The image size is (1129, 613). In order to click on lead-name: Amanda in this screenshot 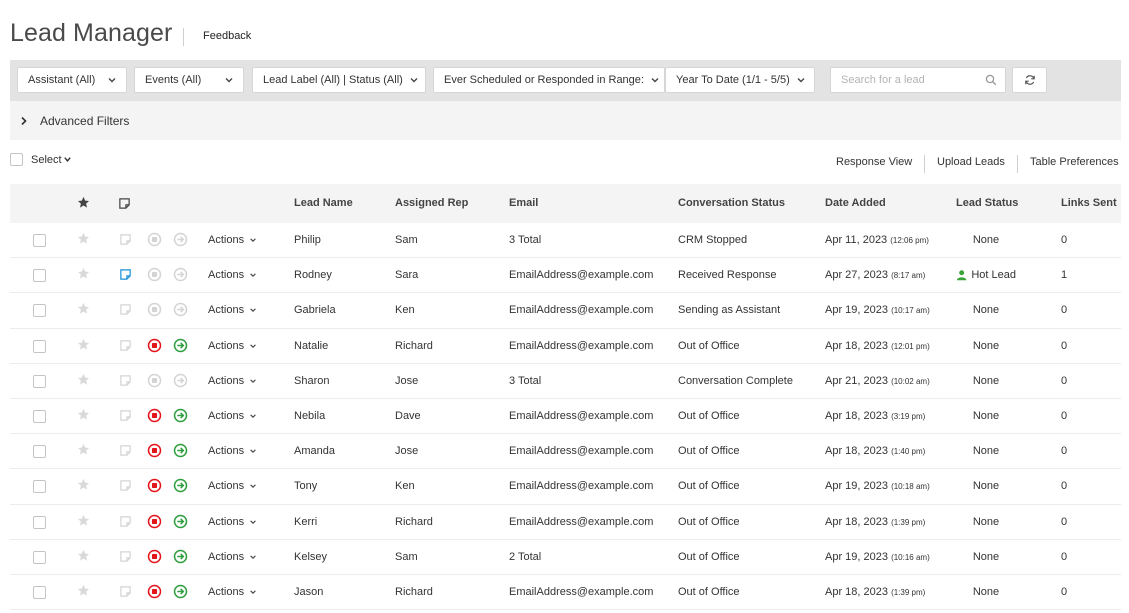, I will do `click(314, 451)`.